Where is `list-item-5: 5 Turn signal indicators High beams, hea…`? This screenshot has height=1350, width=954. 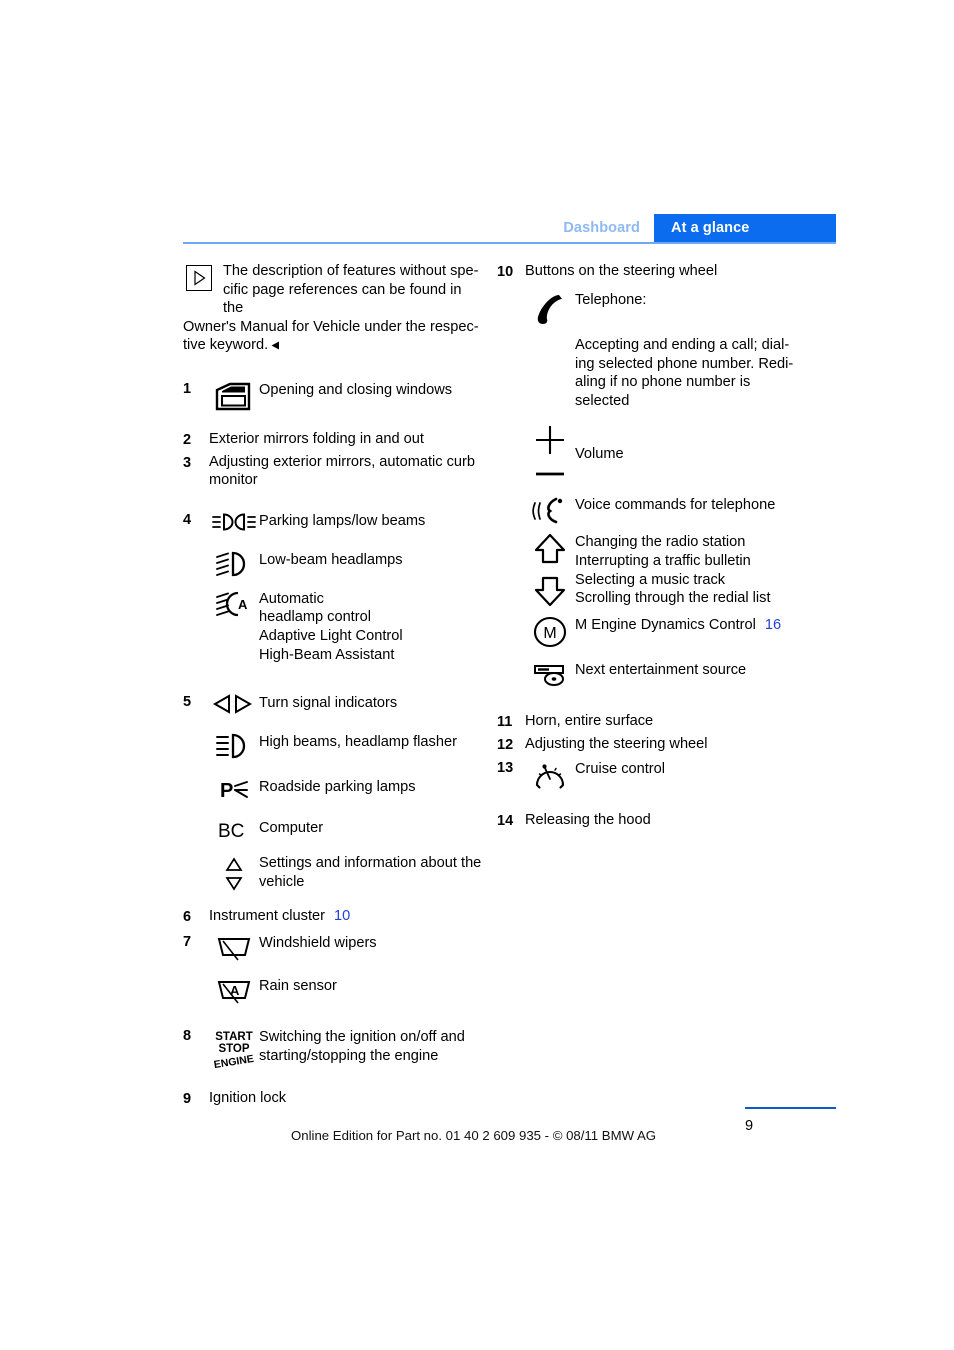
list-item-5: 5 Turn signal indicators High beams, hea… is located at coordinates (333, 792).